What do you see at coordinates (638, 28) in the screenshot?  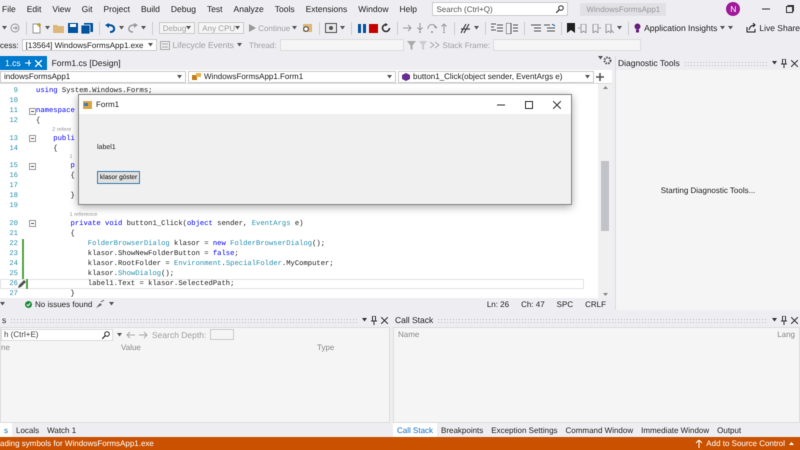 I see `bulb-icon` at bounding box center [638, 28].